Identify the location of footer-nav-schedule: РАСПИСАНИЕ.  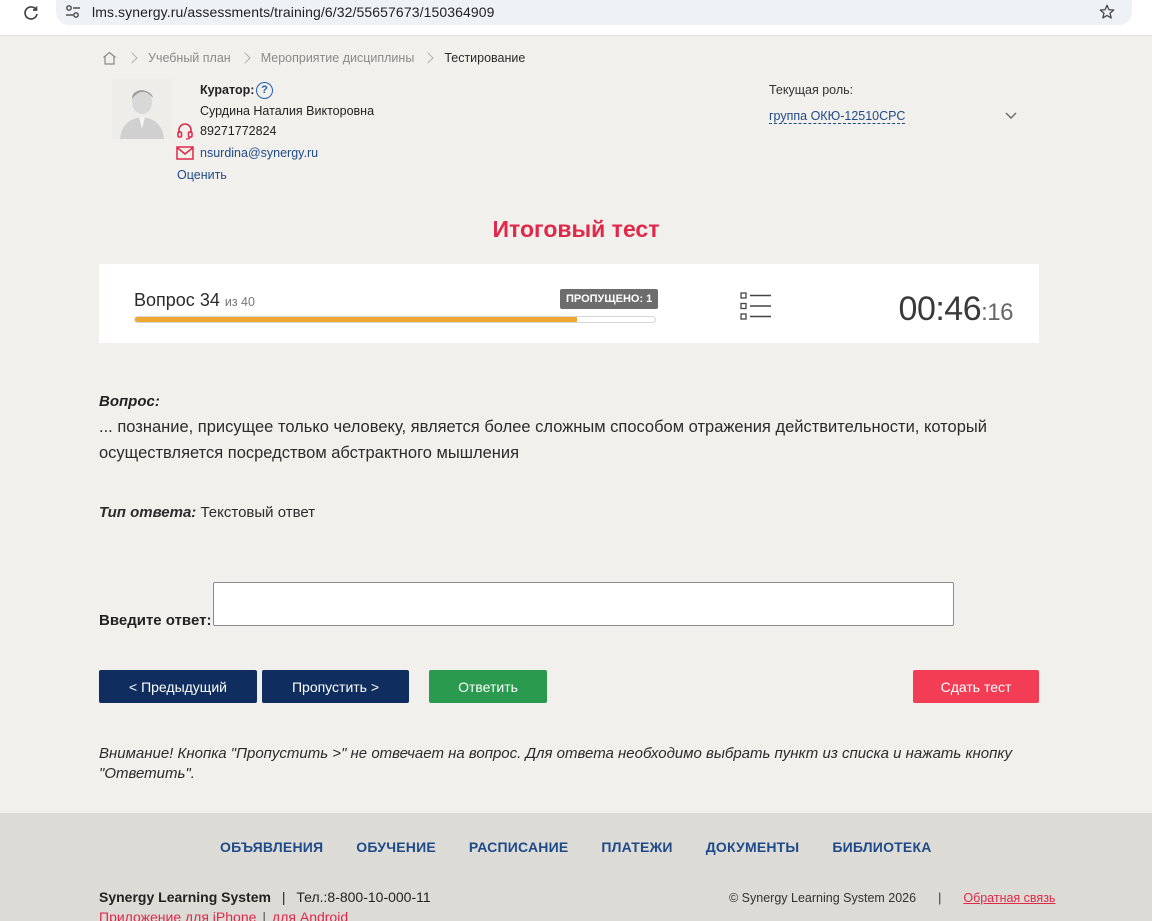
(519, 847).